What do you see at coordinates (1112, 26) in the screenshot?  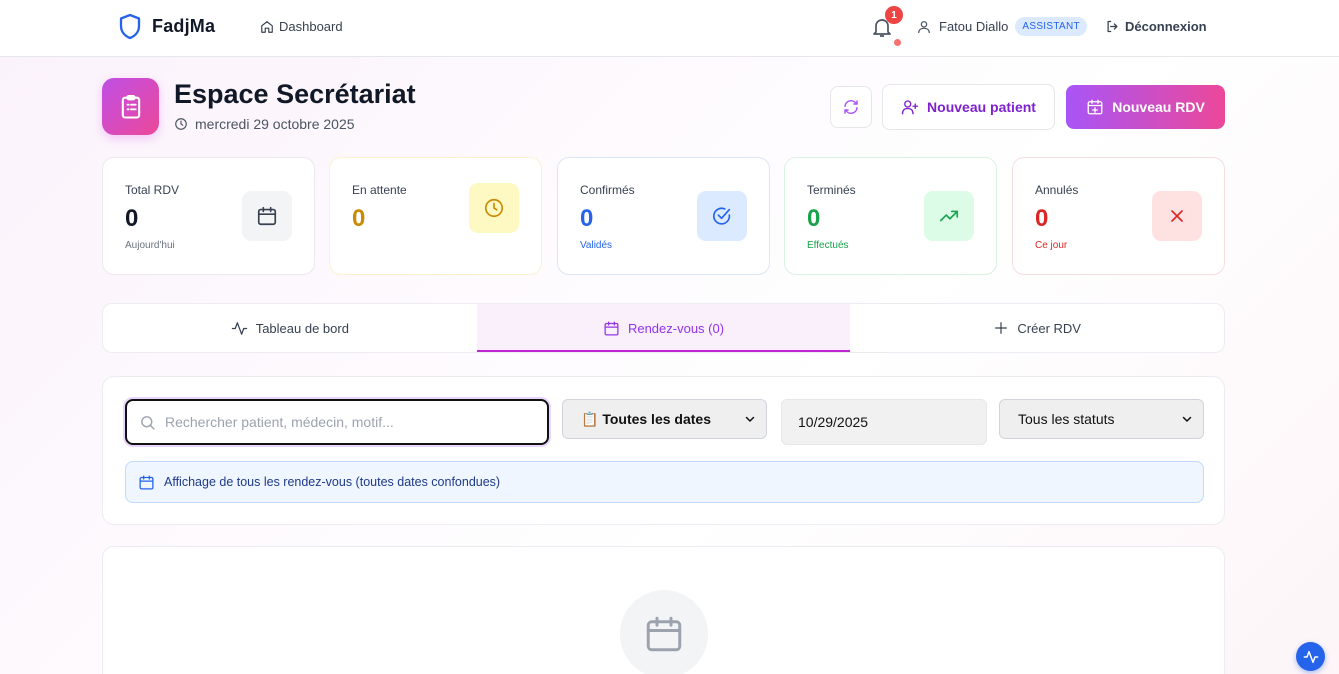 I see `logout-icon` at bounding box center [1112, 26].